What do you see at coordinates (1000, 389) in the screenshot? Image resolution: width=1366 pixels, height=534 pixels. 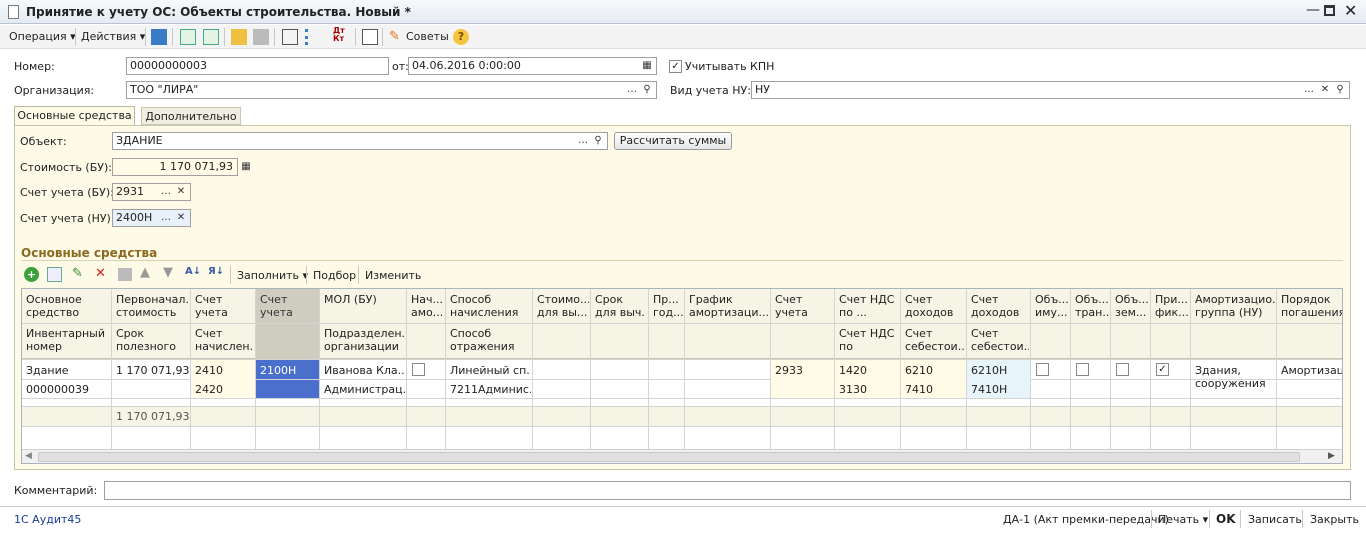 I see `cell-income-account-nu-sub: 7410Н` at bounding box center [1000, 389].